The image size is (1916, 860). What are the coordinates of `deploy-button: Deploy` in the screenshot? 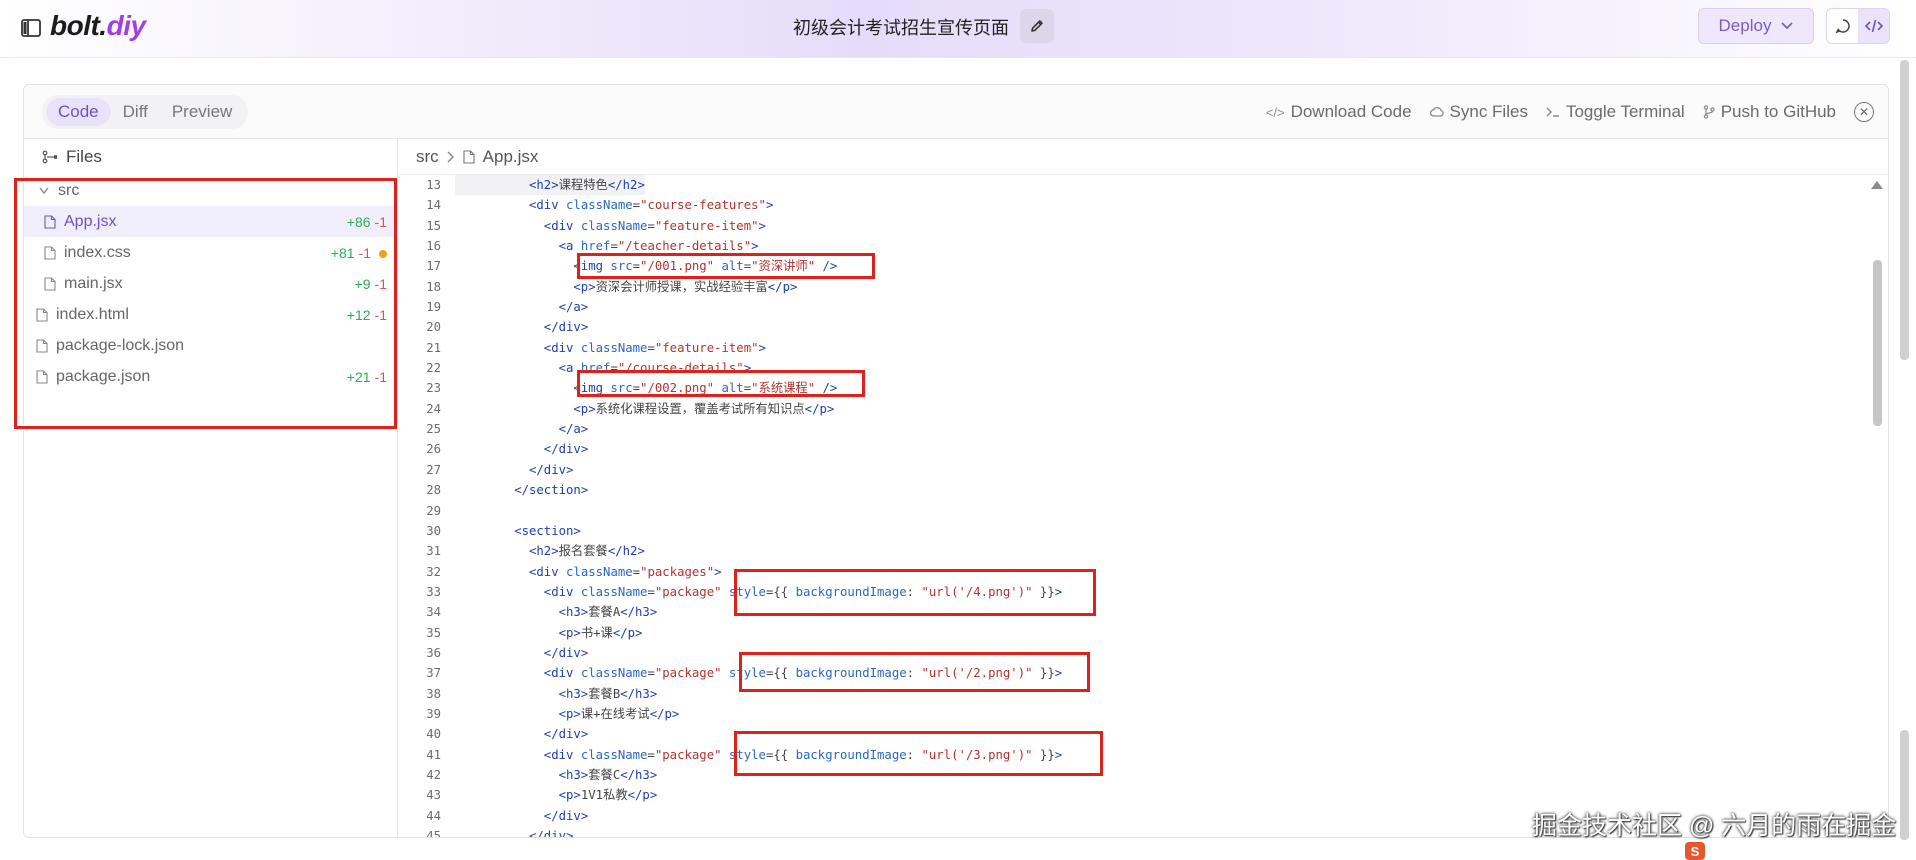 It's located at (1756, 26).